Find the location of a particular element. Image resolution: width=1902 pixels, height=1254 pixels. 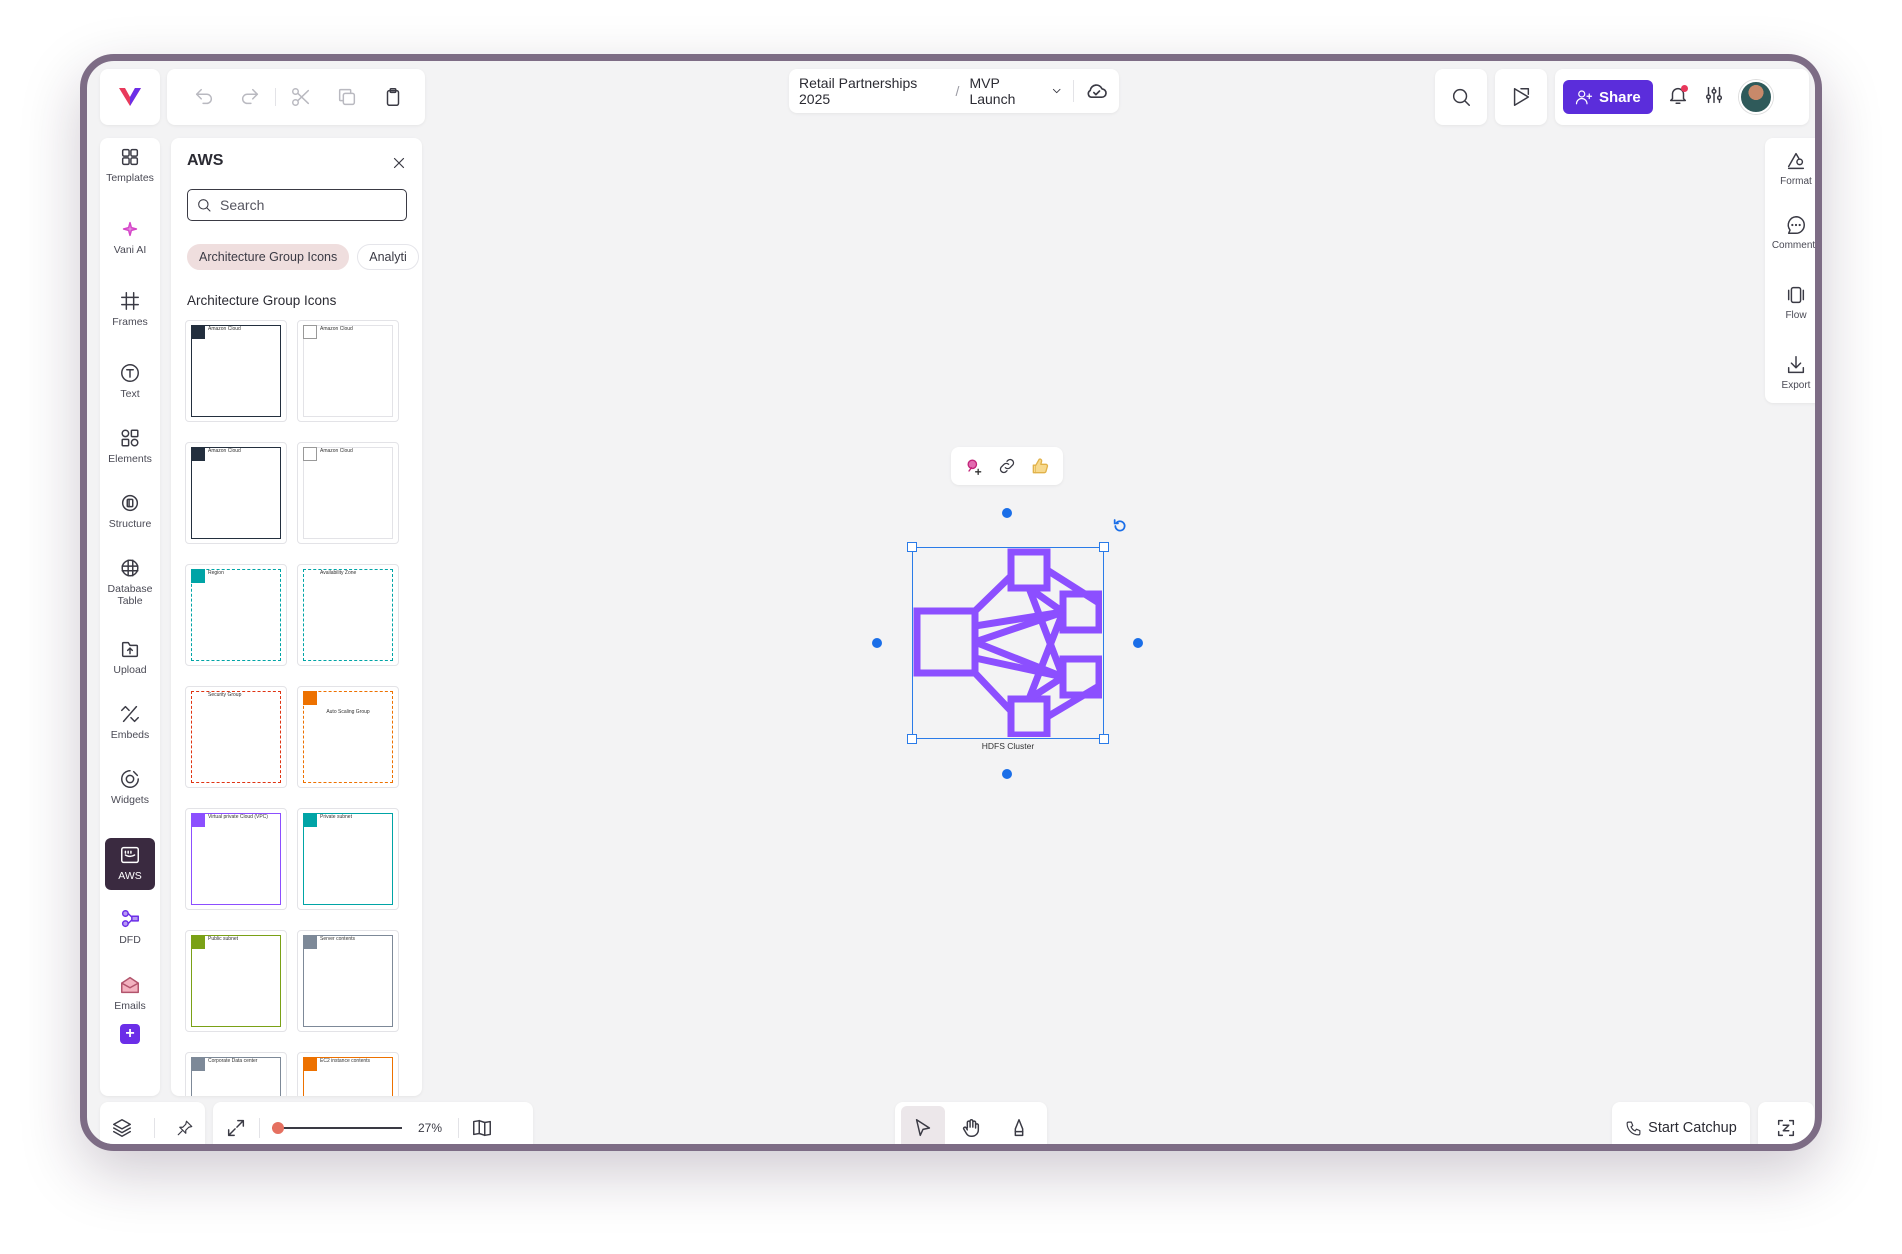

hand-tool-button is located at coordinates (971, 1125).